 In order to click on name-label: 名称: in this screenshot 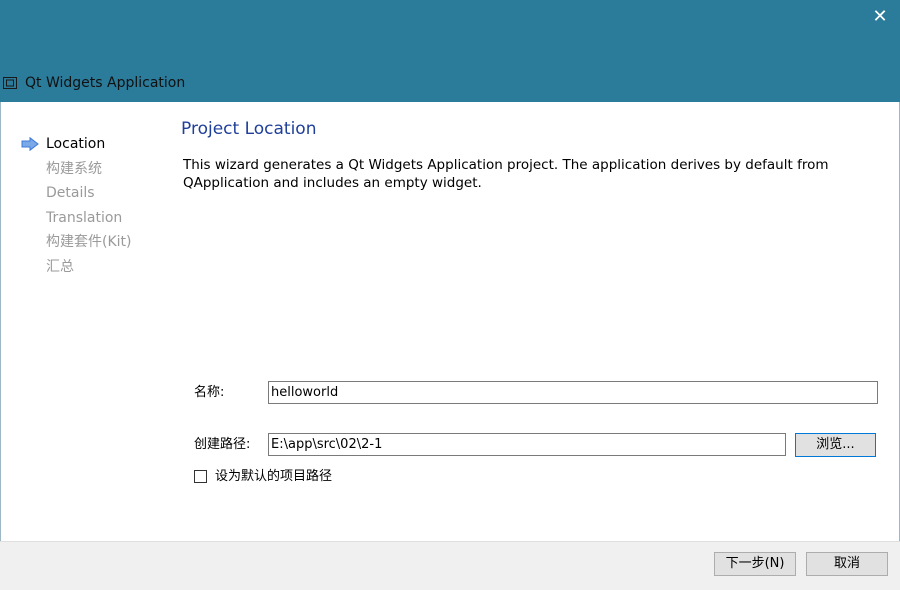, I will do `click(209, 392)`.